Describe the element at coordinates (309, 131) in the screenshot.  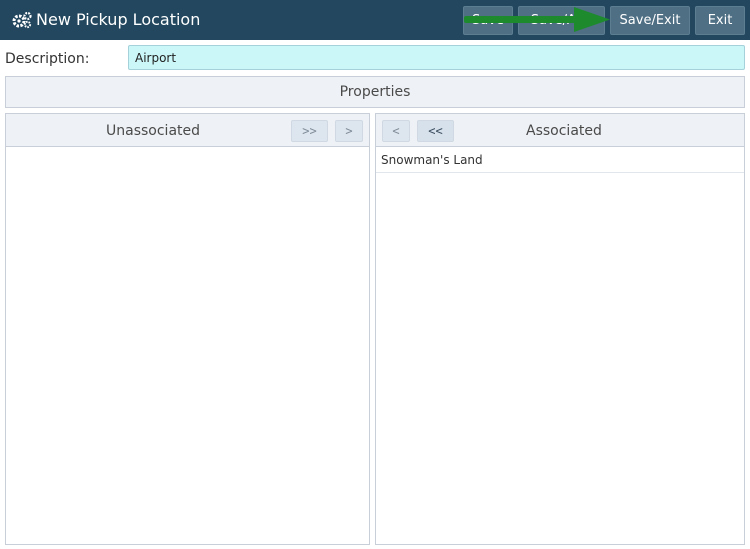
I see `move-all-right-button: >>` at that location.